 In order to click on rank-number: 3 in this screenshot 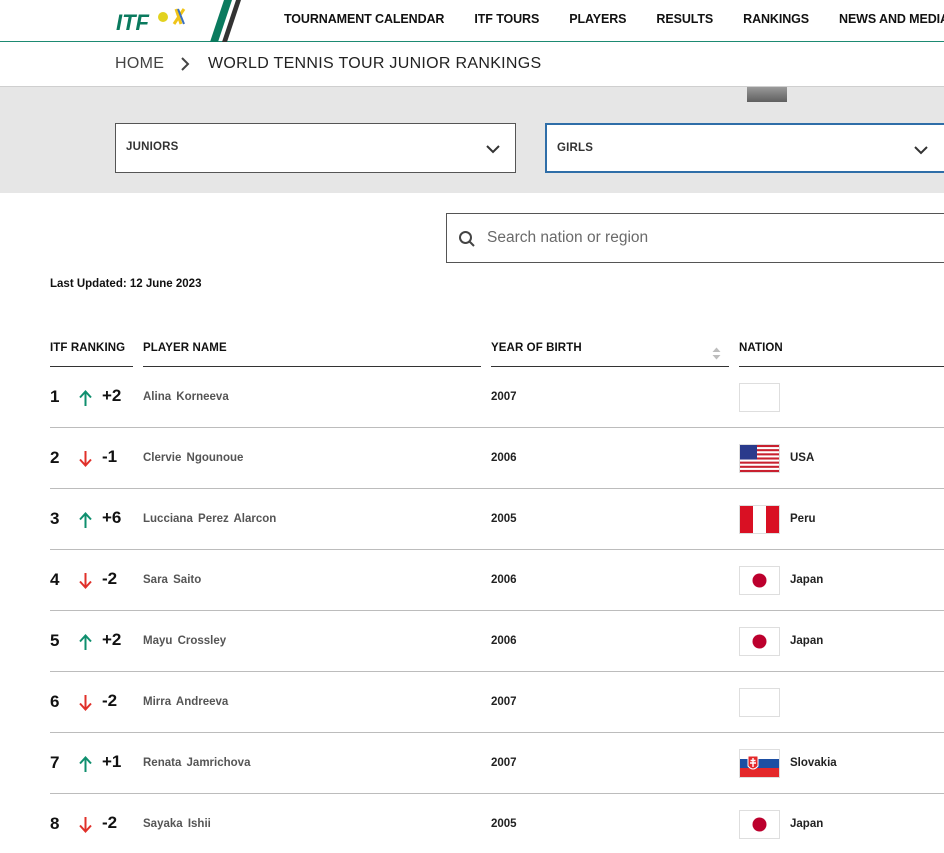, I will do `click(55, 518)`.